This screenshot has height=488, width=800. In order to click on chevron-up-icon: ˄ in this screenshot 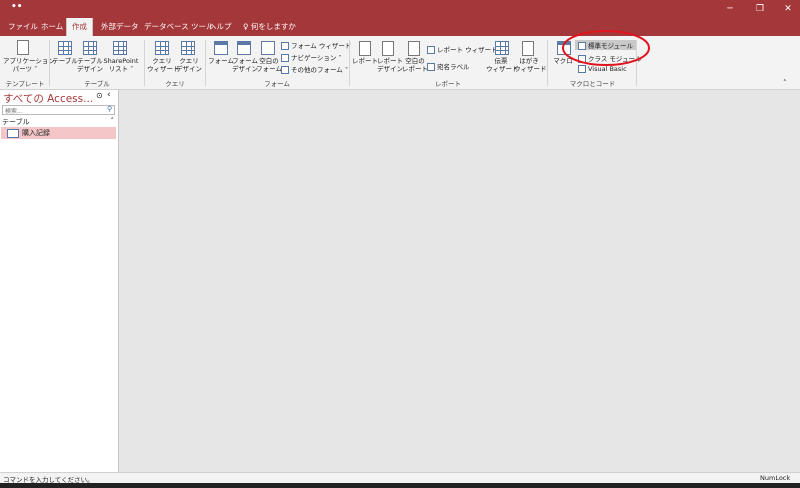, I will do `click(113, 121)`.